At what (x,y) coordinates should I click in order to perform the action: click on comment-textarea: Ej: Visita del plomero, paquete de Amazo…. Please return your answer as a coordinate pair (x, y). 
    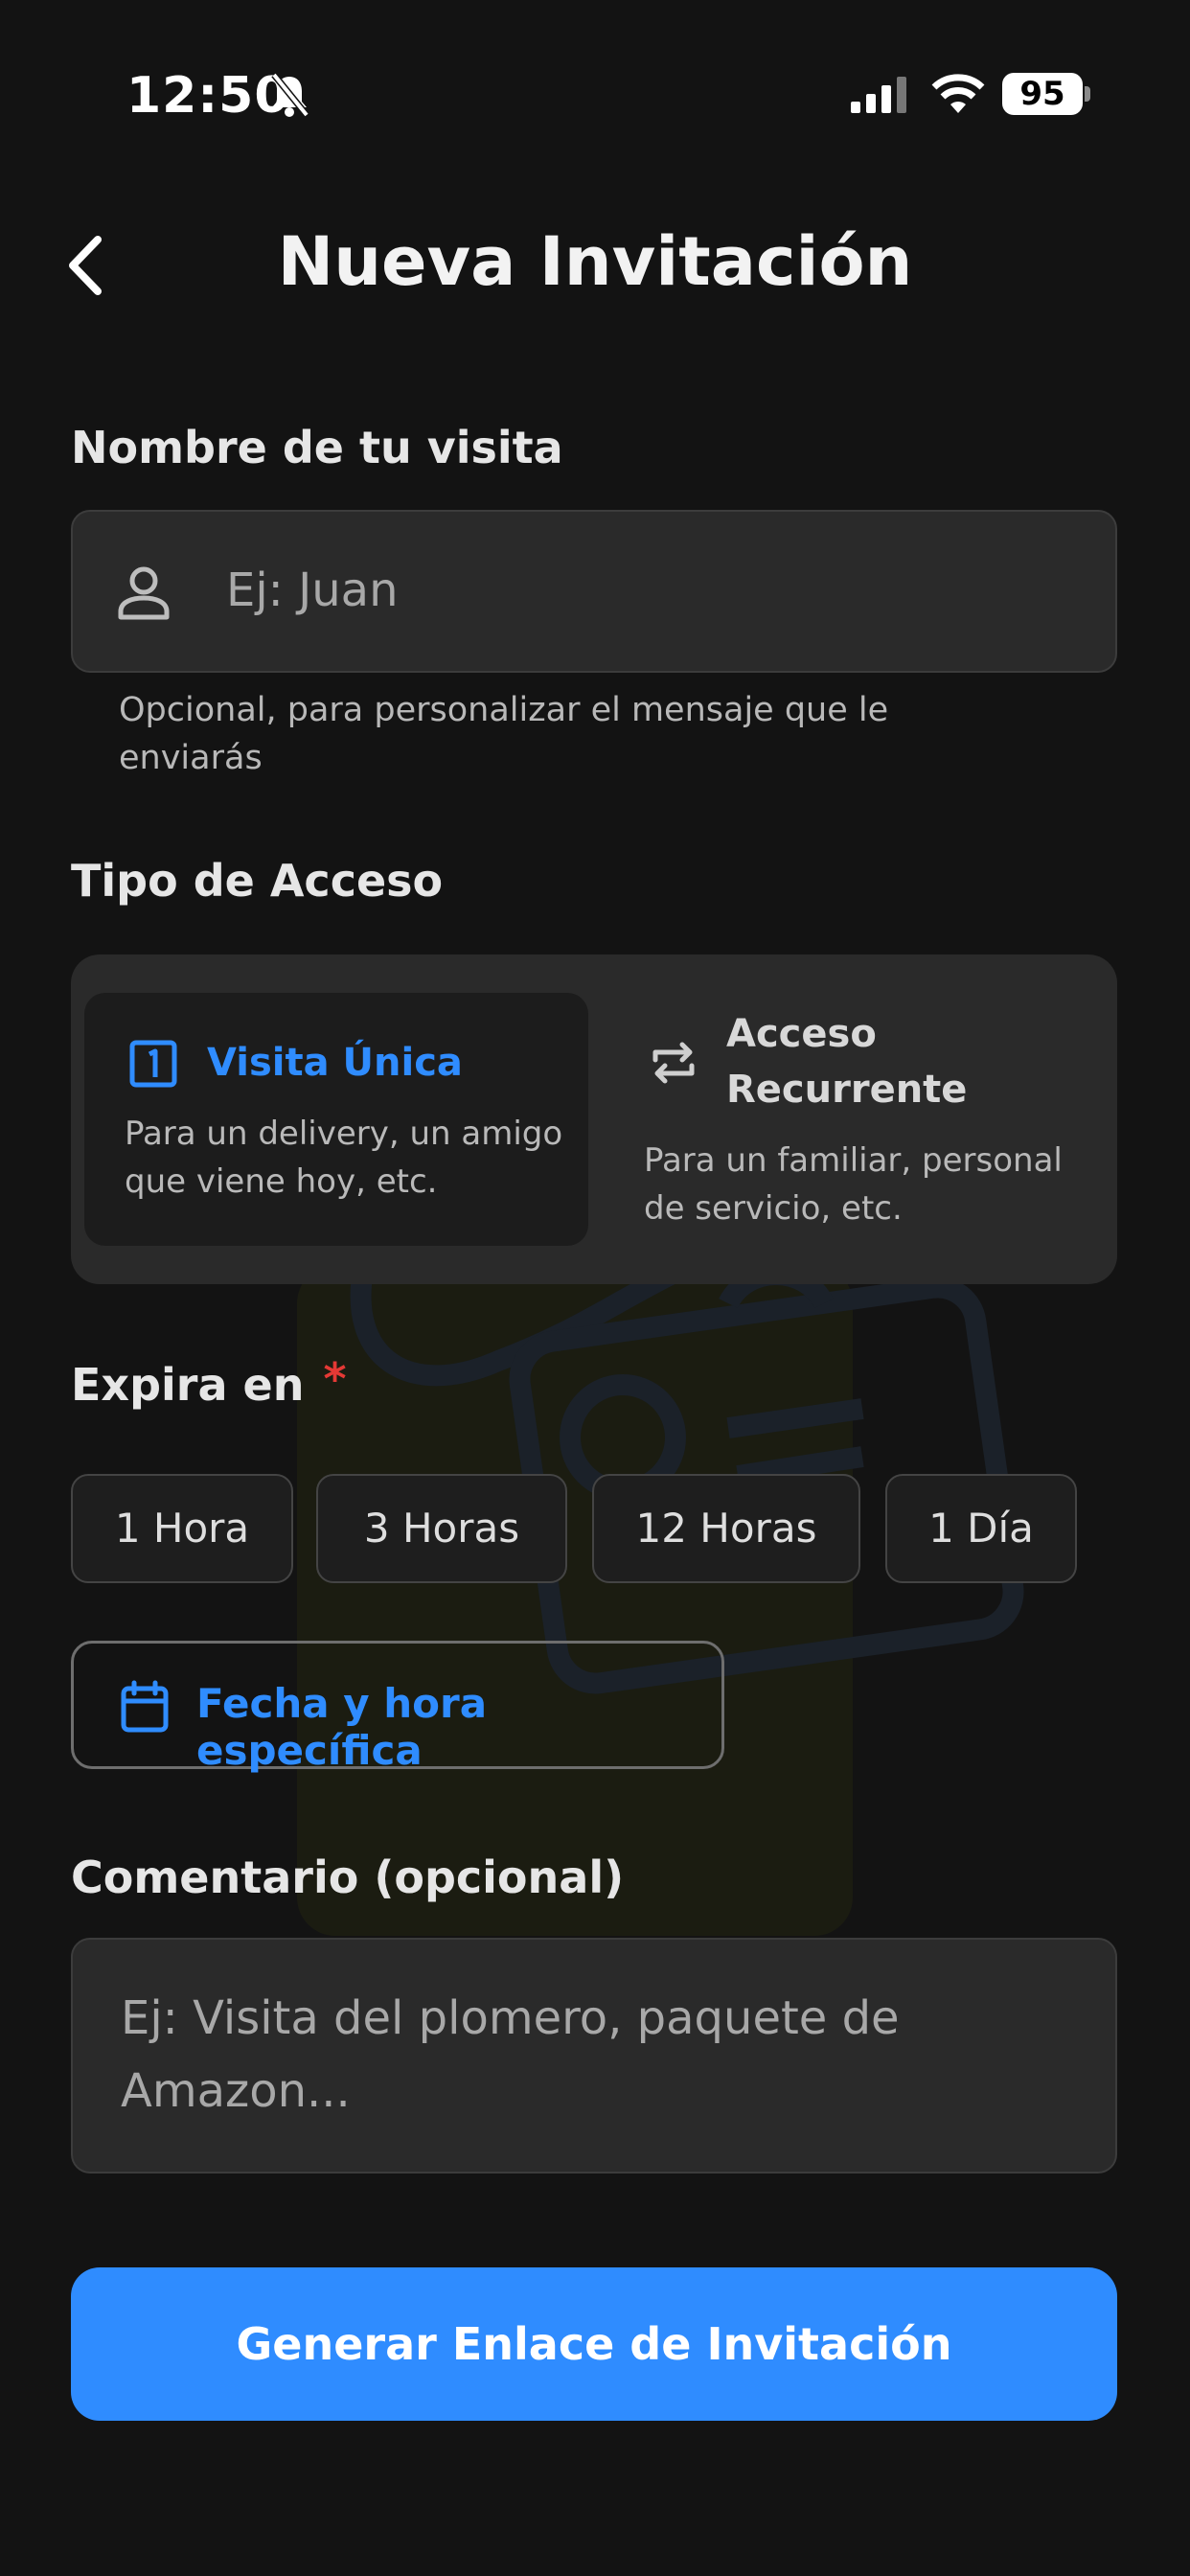
    Looking at the image, I should click on (594, 2056).